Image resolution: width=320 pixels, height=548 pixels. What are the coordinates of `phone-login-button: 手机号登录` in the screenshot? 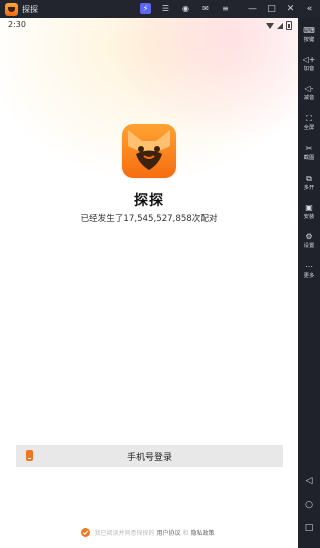 It's located at (149, 456).